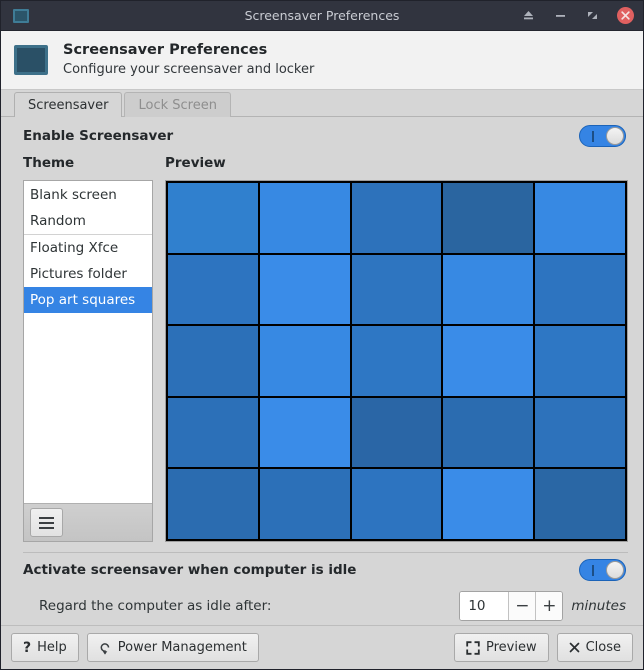 The image size is (644, 670). Describe the element at coordinates (46, 522) in the screenshot. I see `hamburger-menu-icon` at that location.